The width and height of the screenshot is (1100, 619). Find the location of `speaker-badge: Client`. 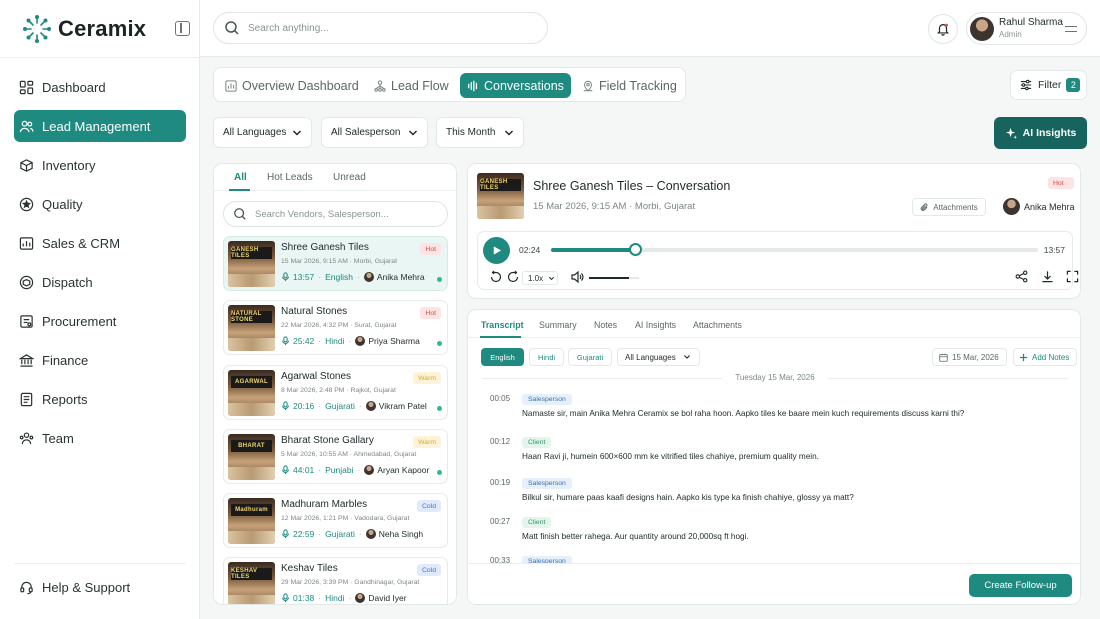

speaker-badge: Client is located at coordinates (537, 442).